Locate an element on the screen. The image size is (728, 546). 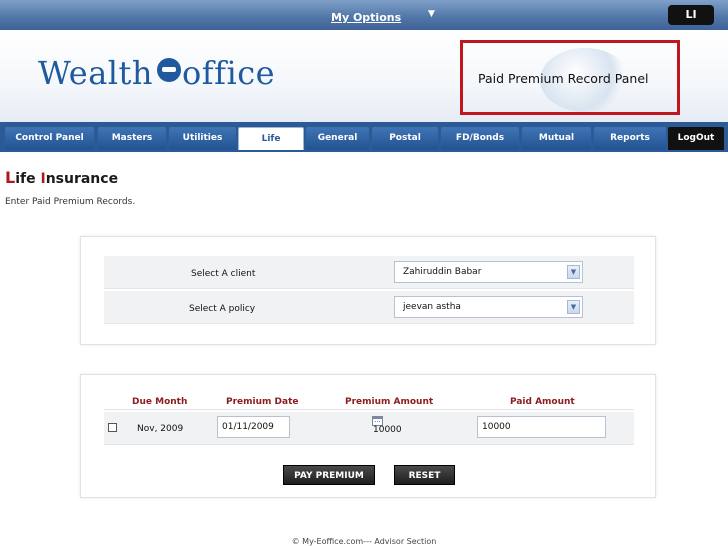
logo-text-right: office is located at coordinates (229, 73).